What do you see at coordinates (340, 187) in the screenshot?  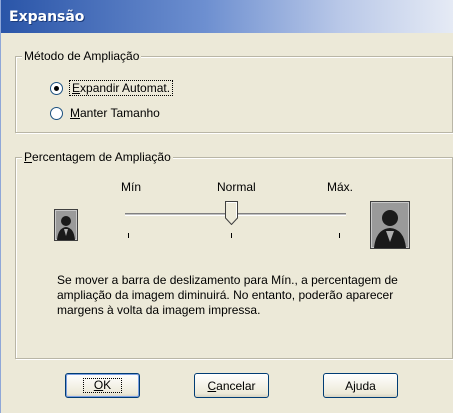 I see `slider-max-label: Máx.` at bounding box center [340, 187].